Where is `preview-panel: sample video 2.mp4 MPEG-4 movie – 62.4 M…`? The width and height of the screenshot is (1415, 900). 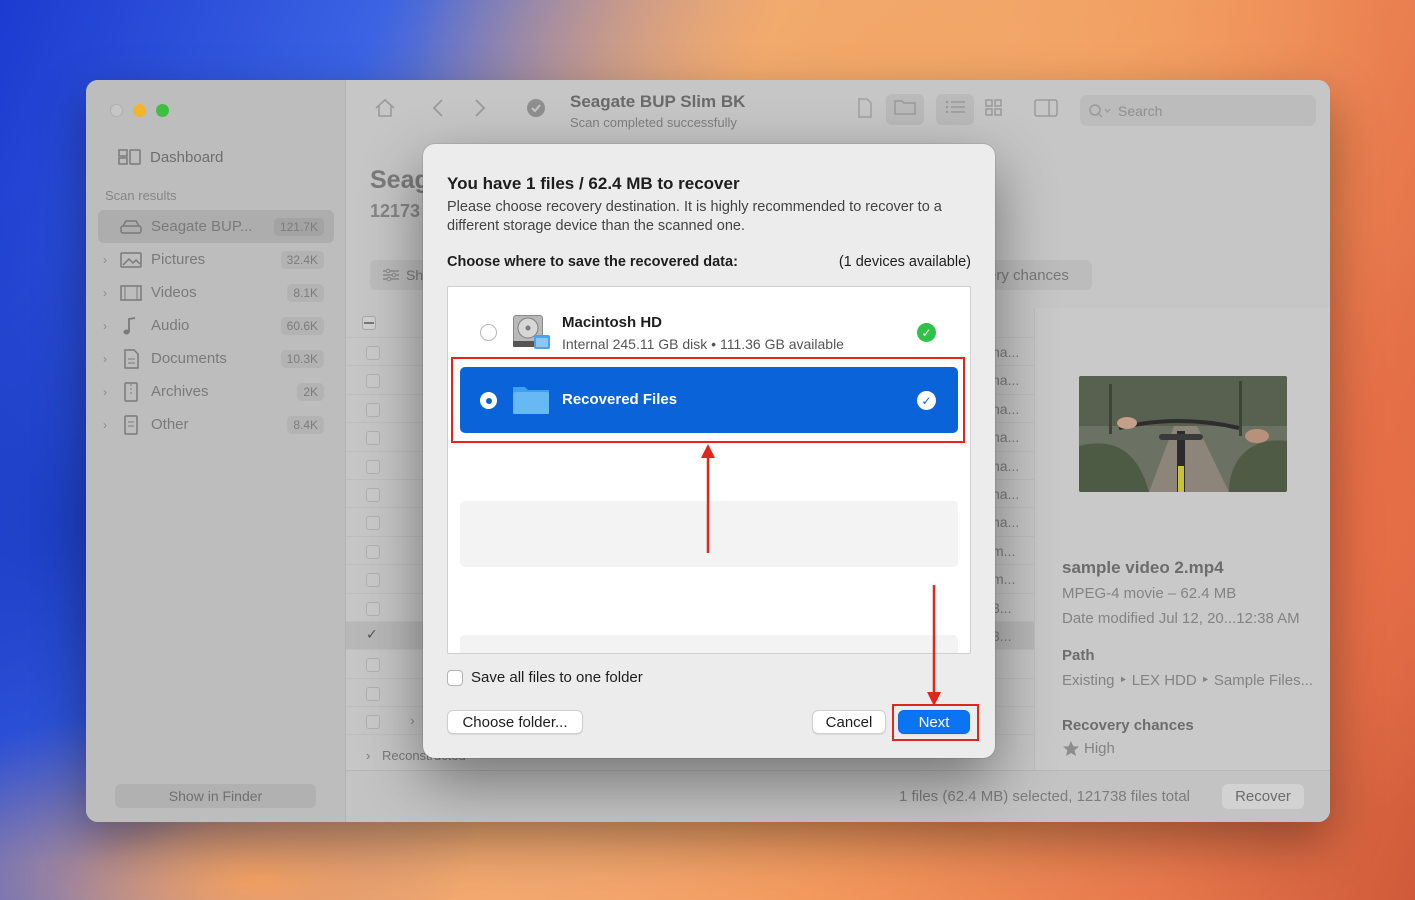
preview-panel: sample video 2.mp4 MPEG-4 movie – 62.4 M… is located at coordinates (1182, 539).